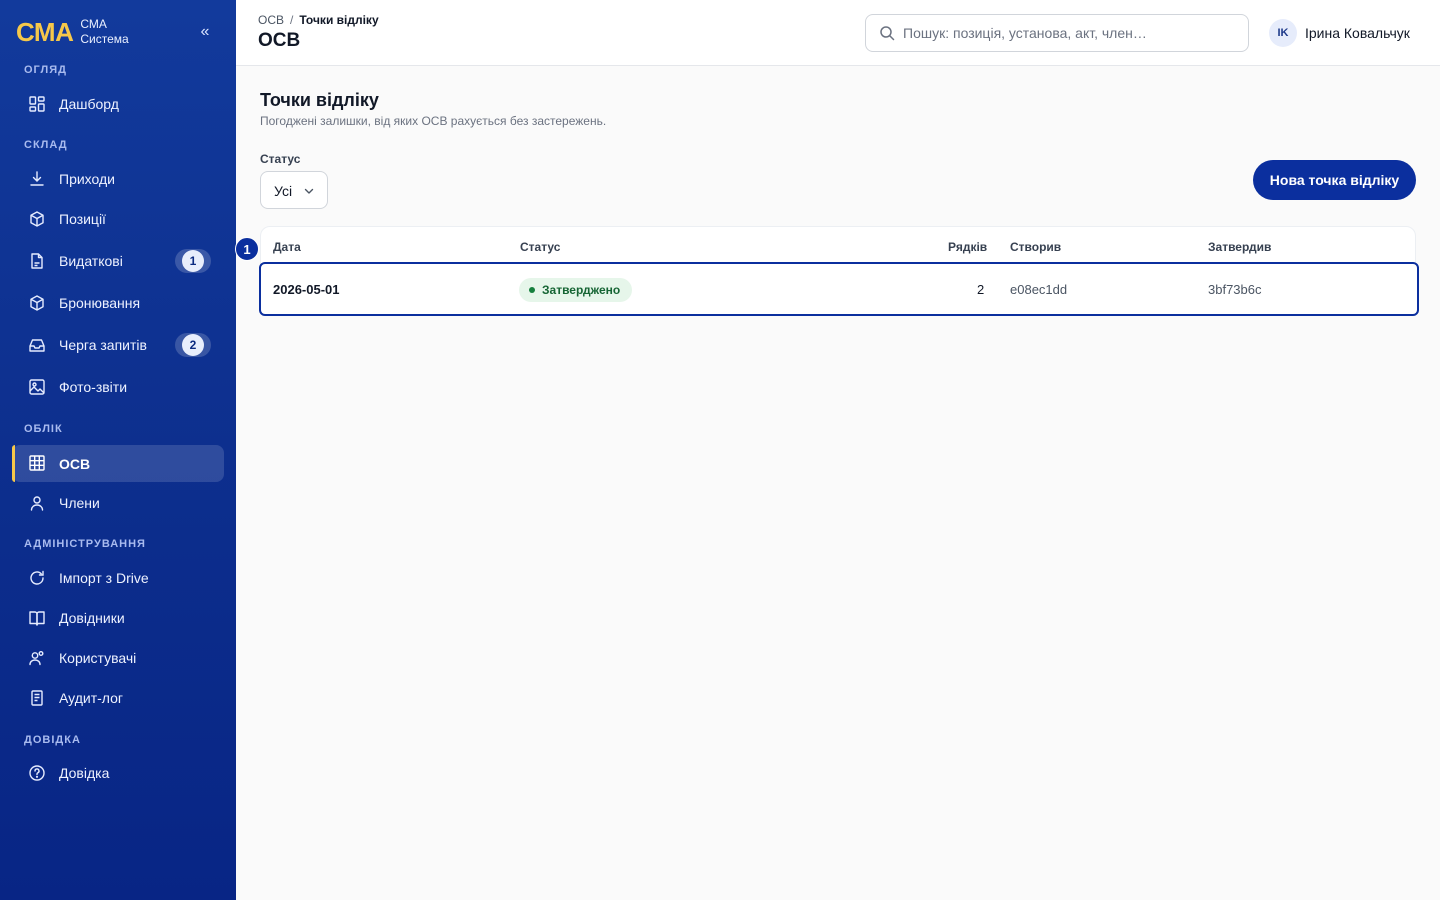  Describe the element at coordinates (279, 40) in the screenshot. I see `page-title: ОСВ` at that location.